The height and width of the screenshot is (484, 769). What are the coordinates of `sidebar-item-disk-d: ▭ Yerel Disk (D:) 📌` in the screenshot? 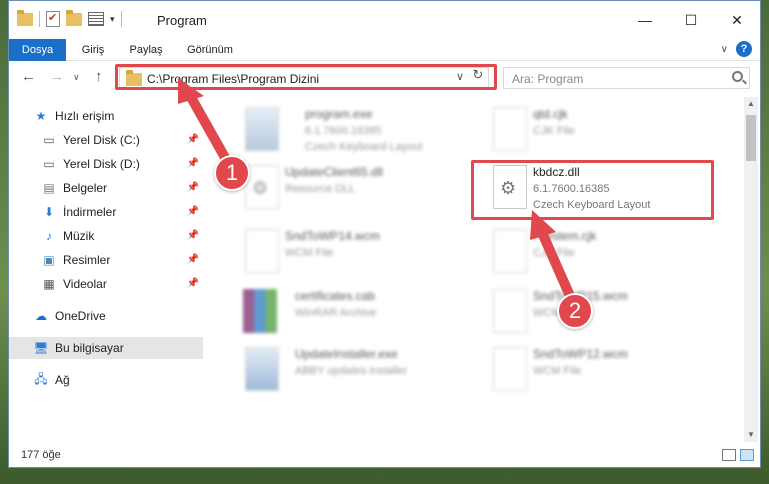 It's located at (106, 164).